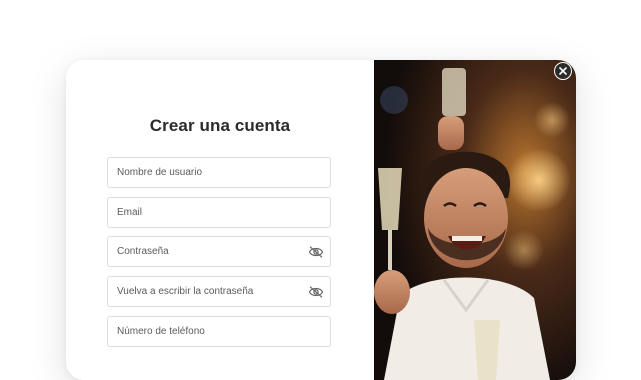 Image resolution: width=641 pixels, height=380 pixels. I want to click on username-input, so click(219, 172).